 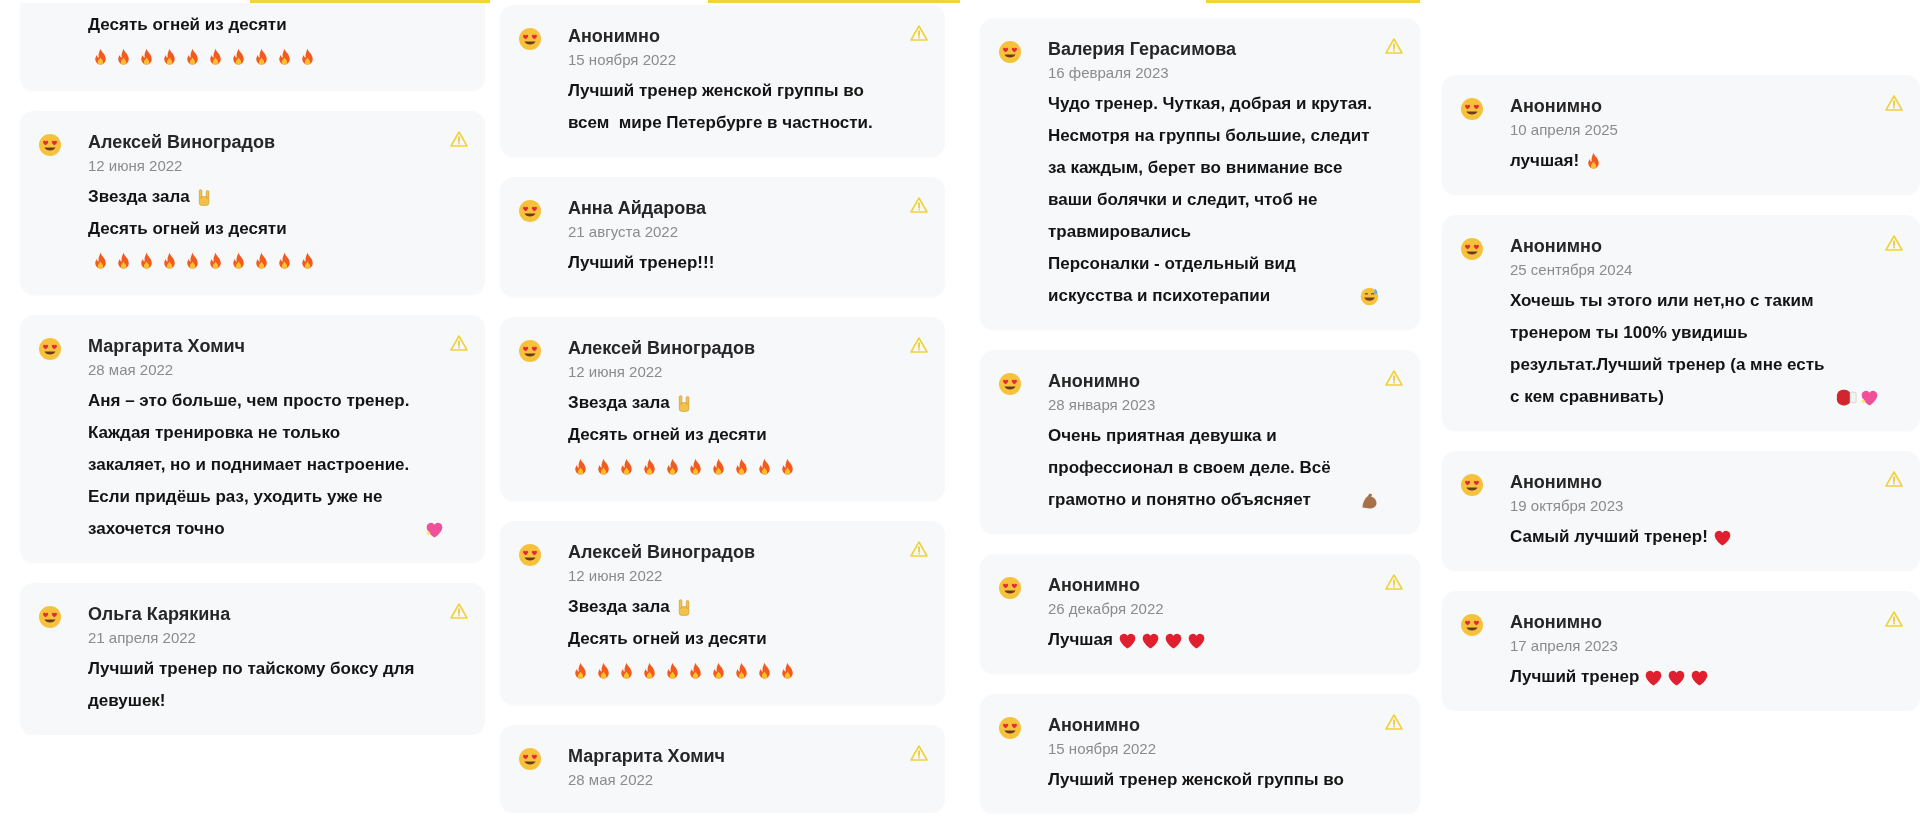 I want to click on author-name: Валерия Герасимова, so click(x=1142, y=49).